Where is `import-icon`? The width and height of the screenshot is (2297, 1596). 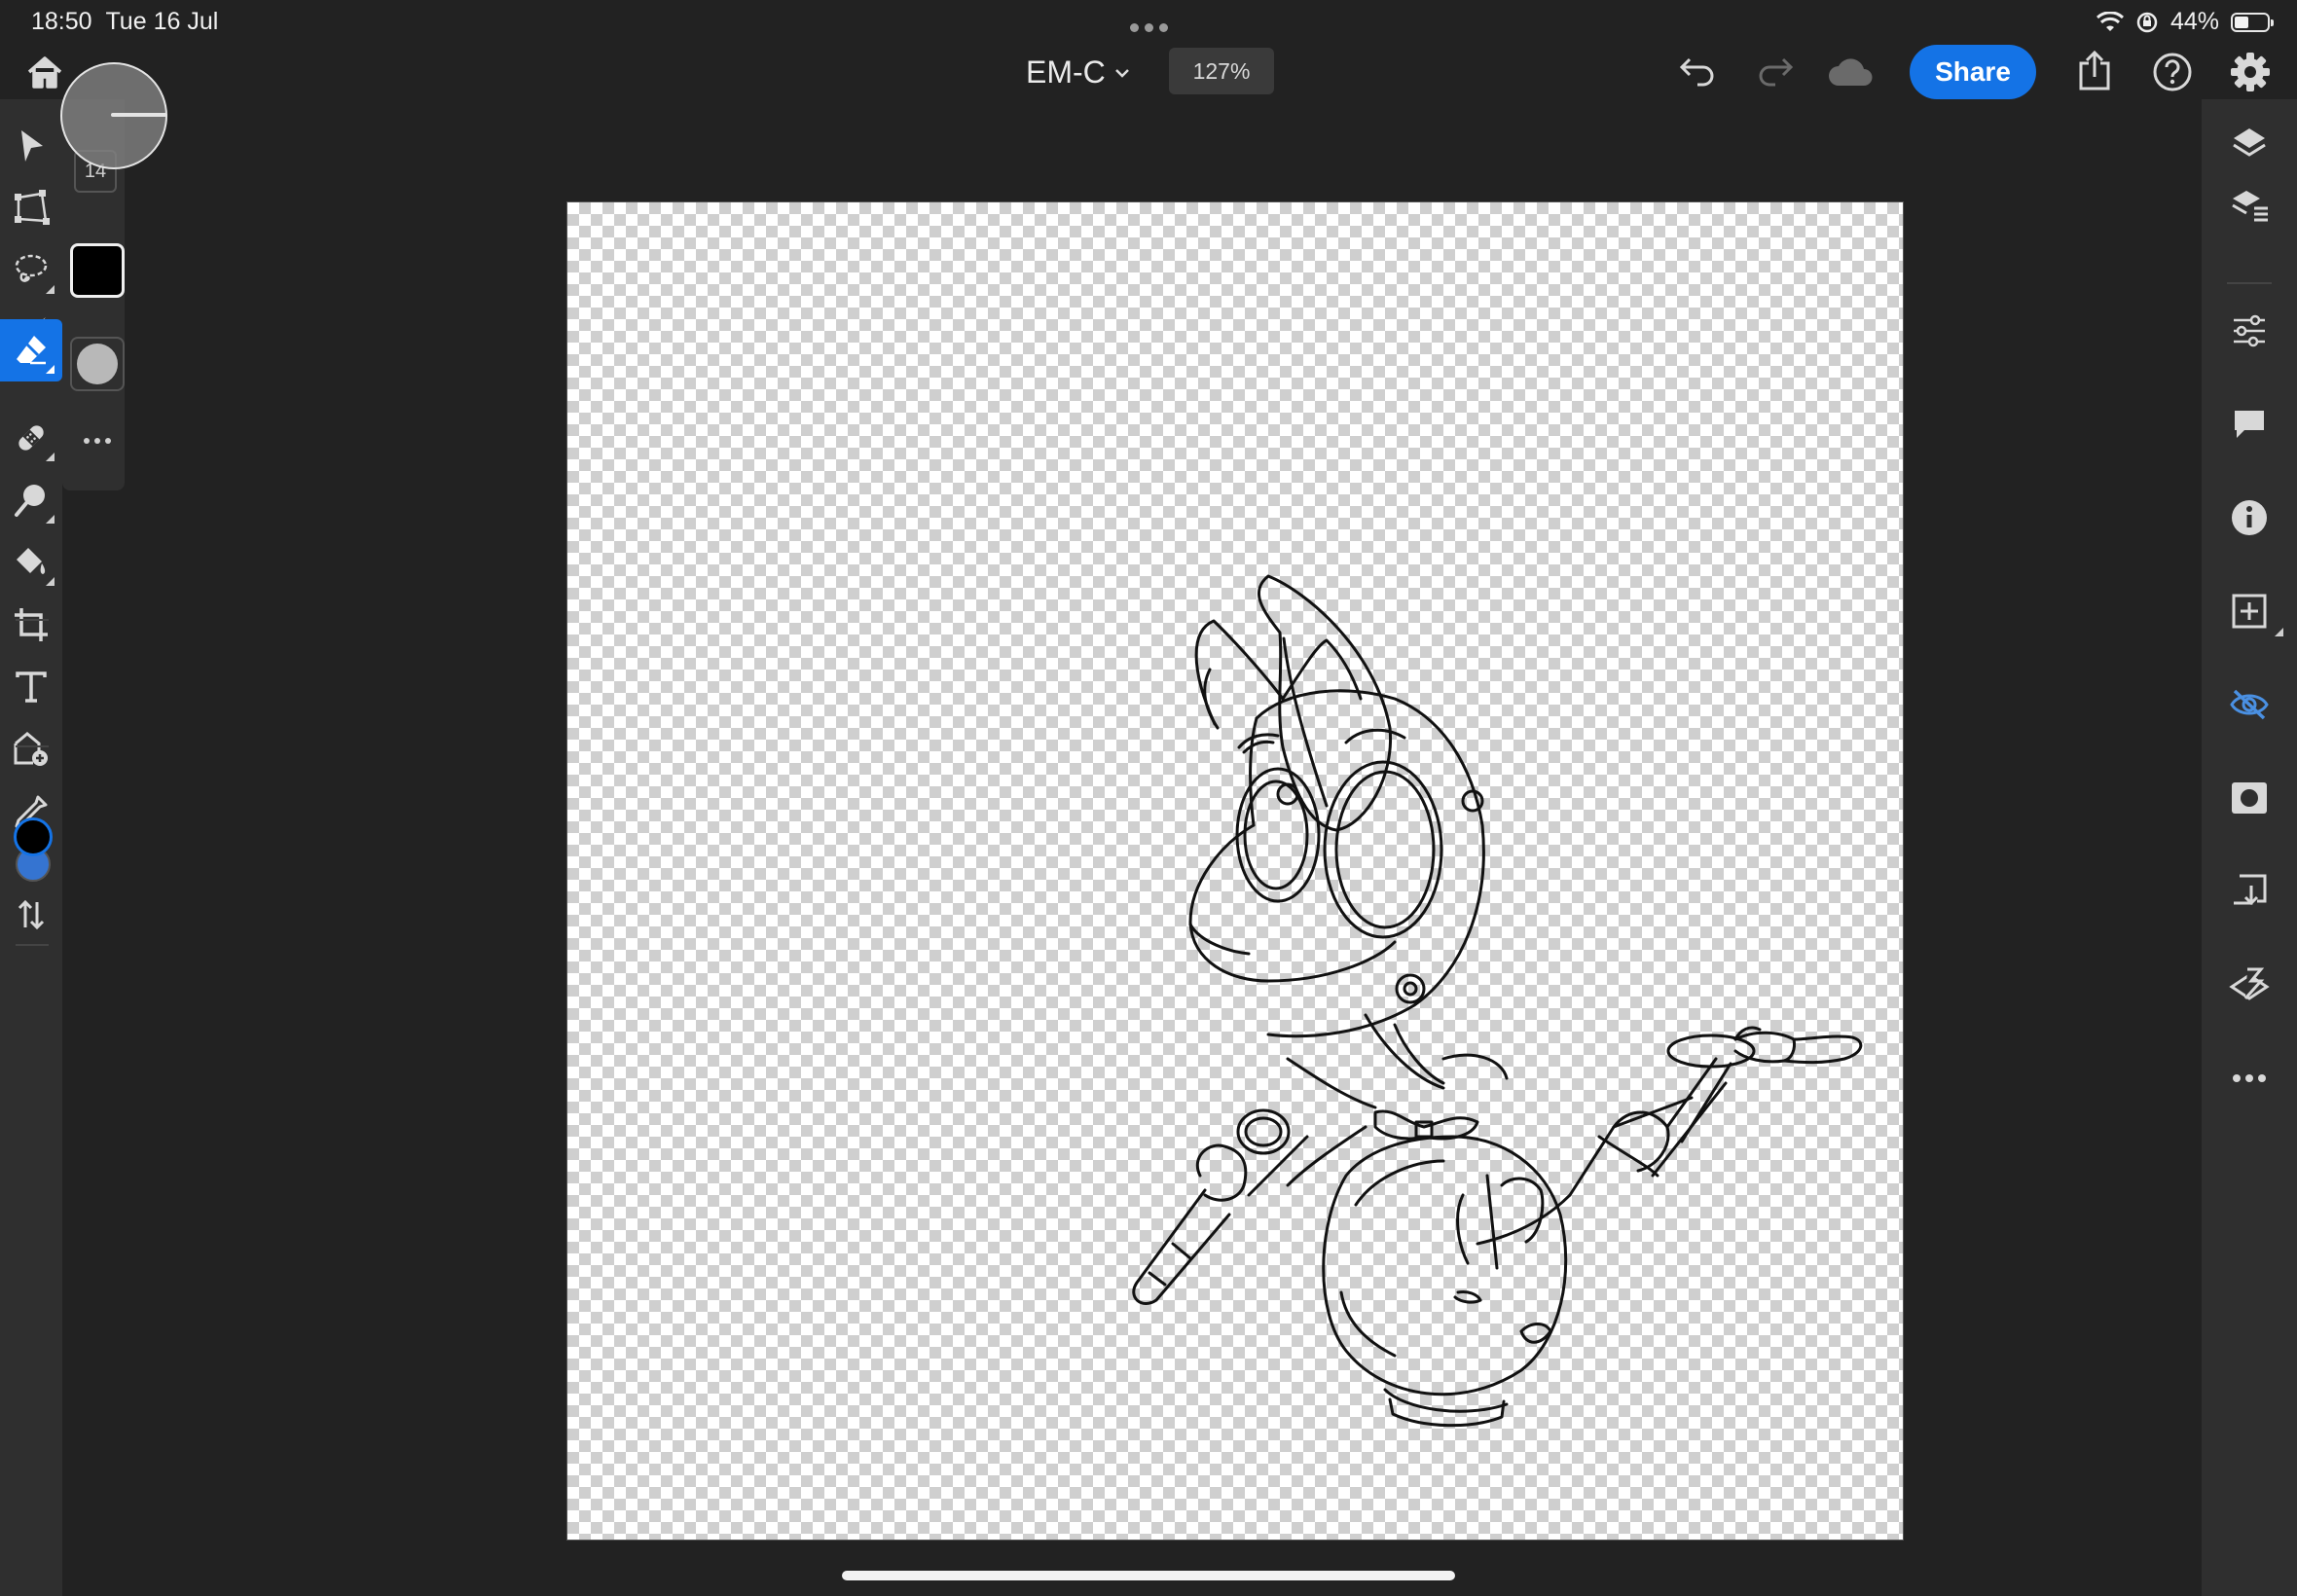 import-icon is located at coordinates (2250, 890).